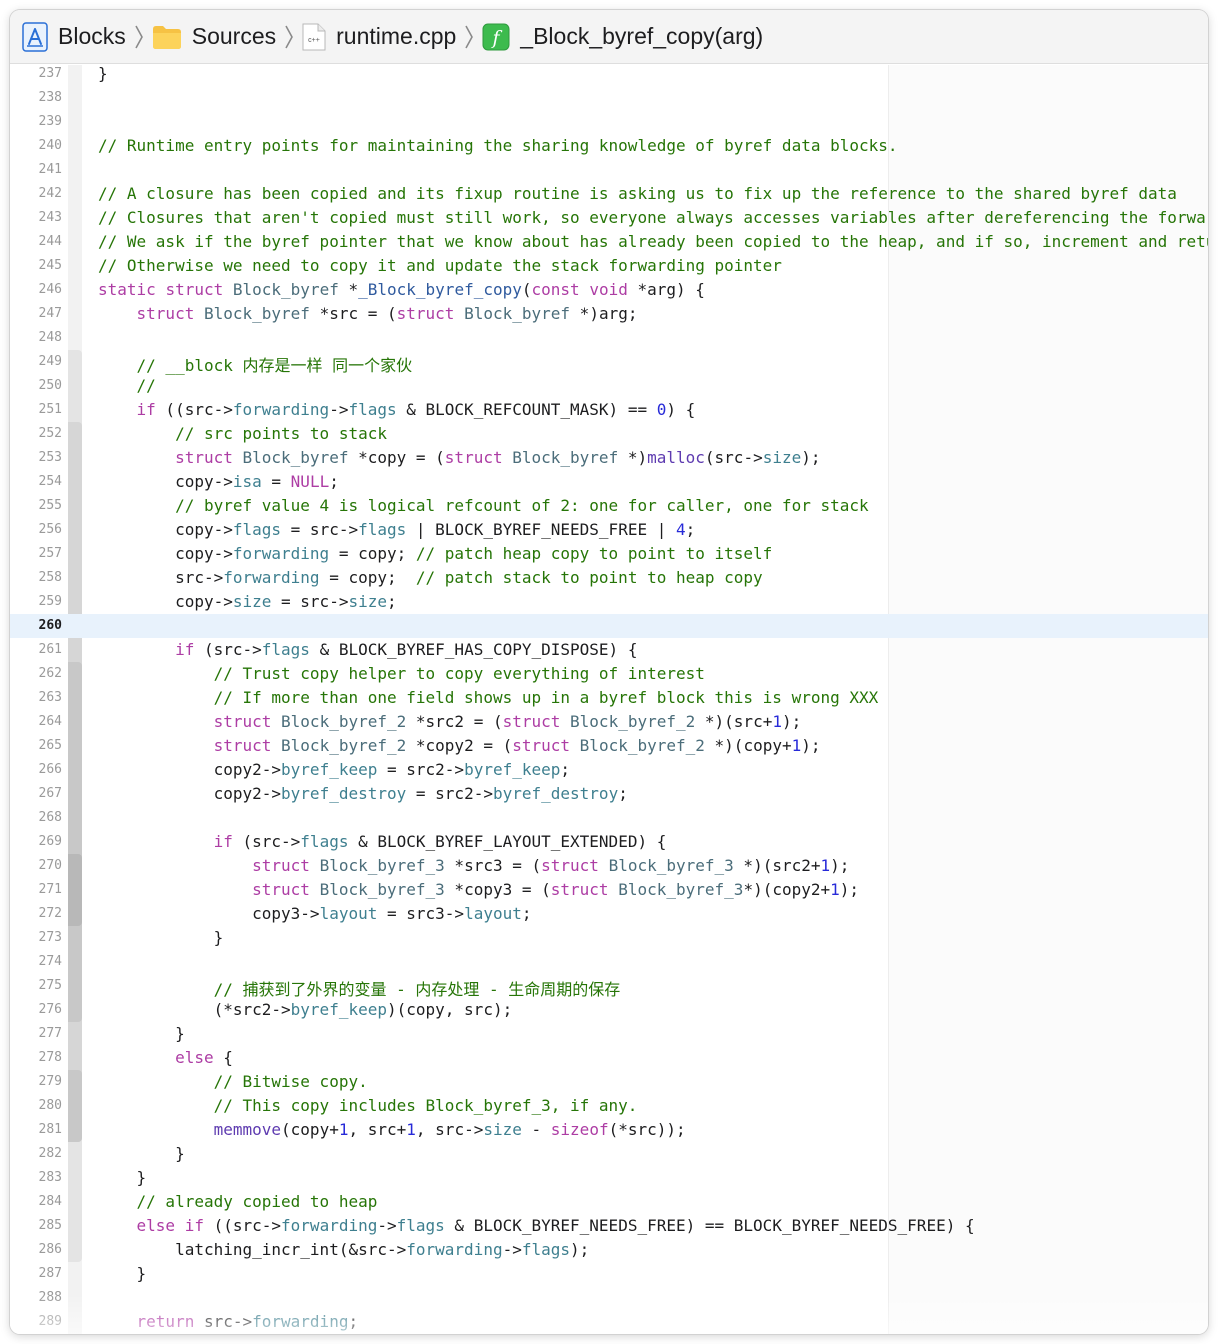 The image size is (1218, 1344). Describe the element at coordinates (507, 841) in the screenshot. I see `code-token: & BLOCK_BYREF_LAYOUT_EXTENDED) {` at that location.